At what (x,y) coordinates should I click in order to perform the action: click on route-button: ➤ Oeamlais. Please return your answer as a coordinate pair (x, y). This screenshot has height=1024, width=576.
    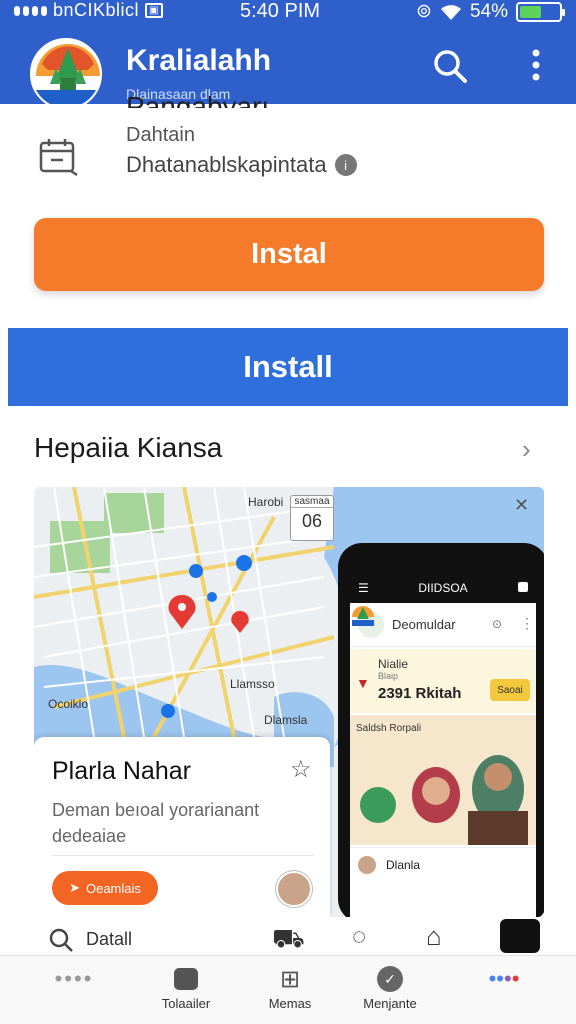
    Looking at the image, I should click on (105, 888).